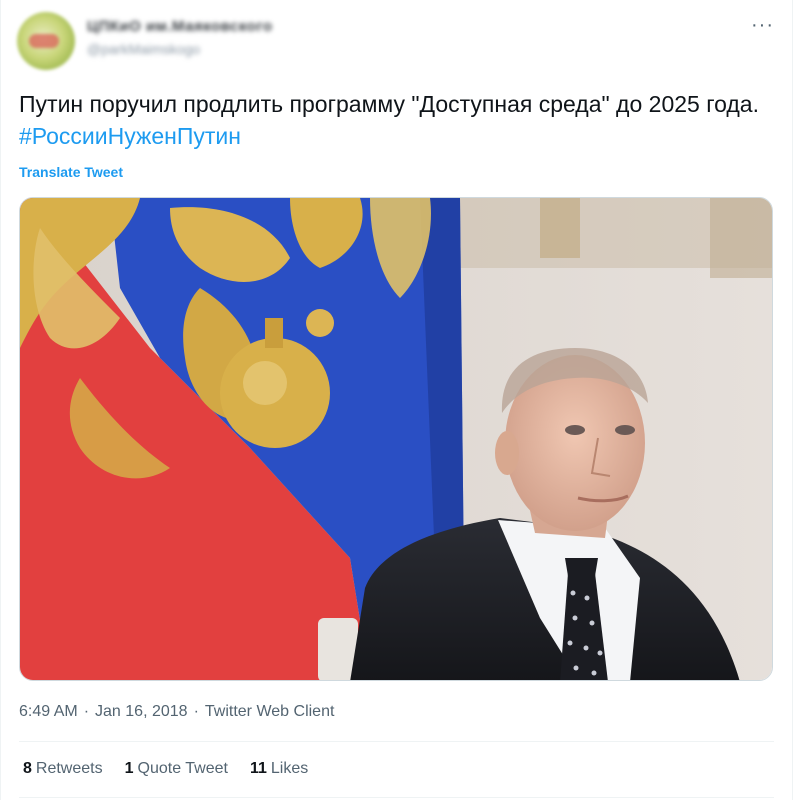  Describe the element at coordinates (180, 37) in the screenshot. I see `author-block: ЦПКиО им.Маяковского @parkMaimskogo` at that location.